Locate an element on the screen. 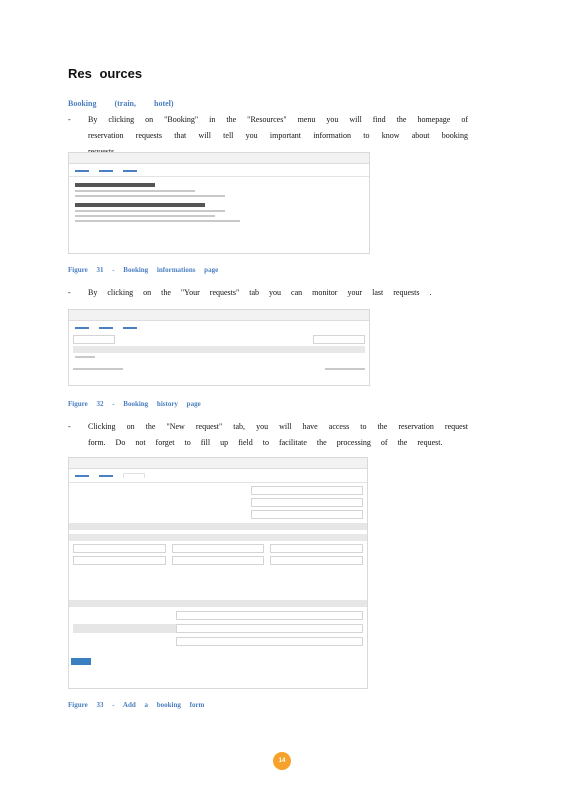 Image resolution: width=566 pixels, height=800 pixels. form-spacer is located at coordinates (218, 582).